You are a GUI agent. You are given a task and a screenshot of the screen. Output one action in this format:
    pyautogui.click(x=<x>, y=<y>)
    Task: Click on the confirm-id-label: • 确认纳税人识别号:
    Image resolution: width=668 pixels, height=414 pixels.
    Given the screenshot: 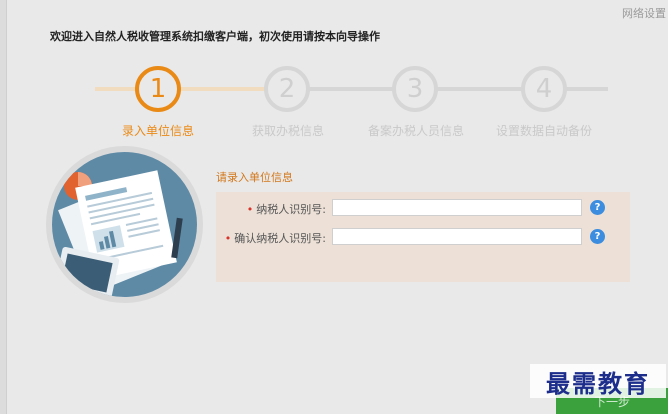 What is the action you would take?
    pyautogui.click(x=271, y=238)
    